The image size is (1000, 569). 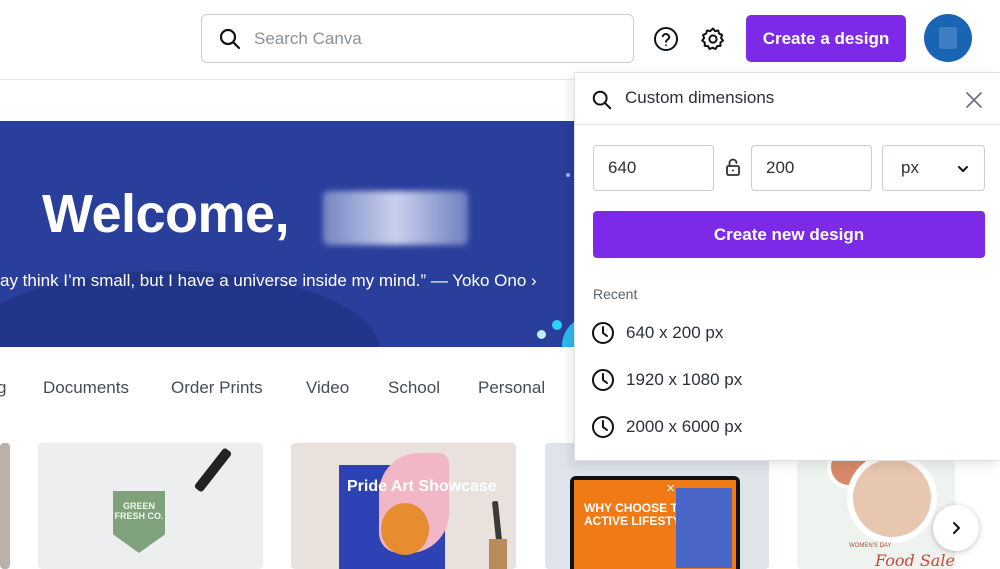 I want to click on gear-icon, so click(x=713, y=39).